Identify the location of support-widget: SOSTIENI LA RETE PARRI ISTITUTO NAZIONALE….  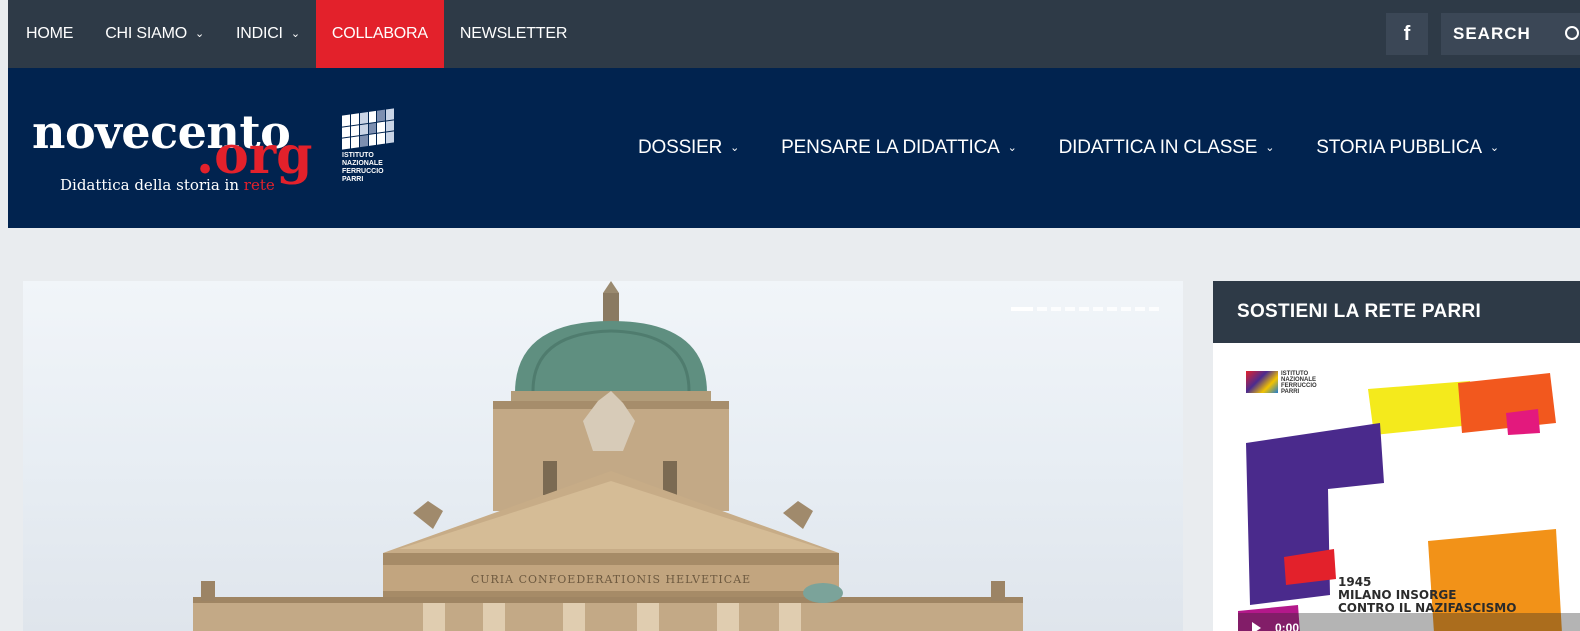
(1396, 456).